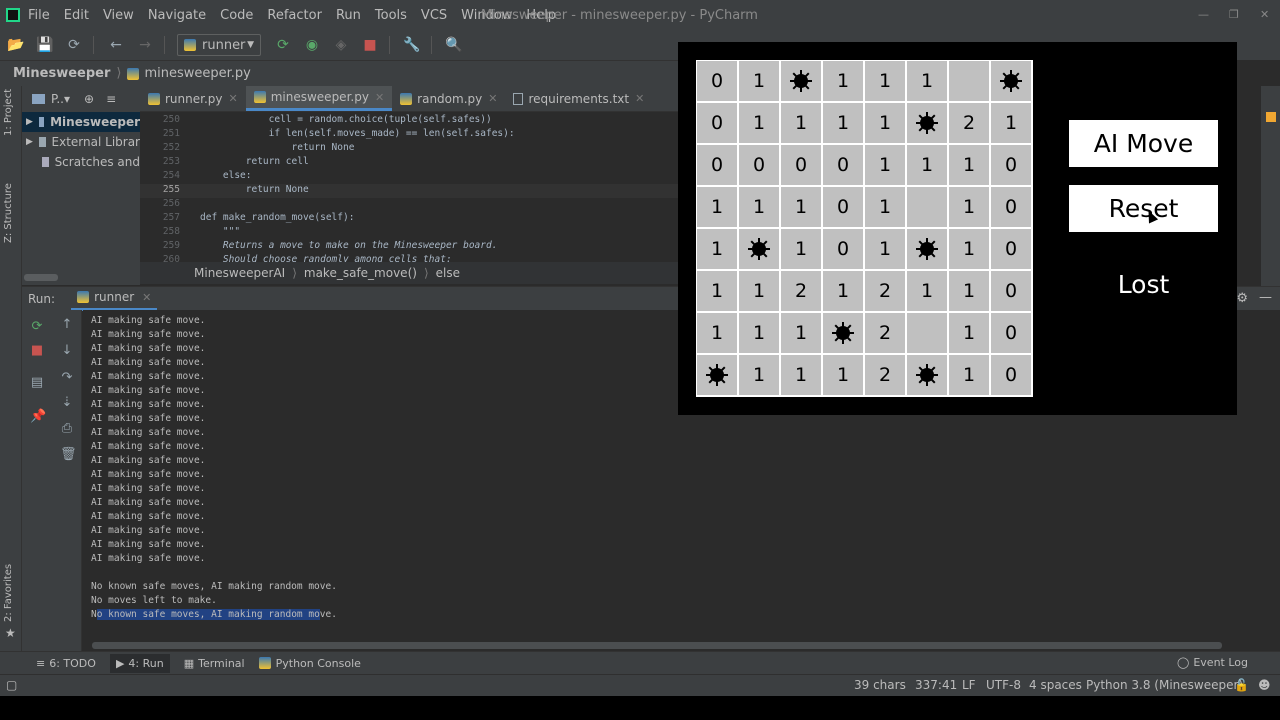 This screenshot has width=1280, height=720. Describe the element at coordinates (578, 98) in the screenshot. I see `tab-requirements-txt: requirements.txt ✕` at that location.